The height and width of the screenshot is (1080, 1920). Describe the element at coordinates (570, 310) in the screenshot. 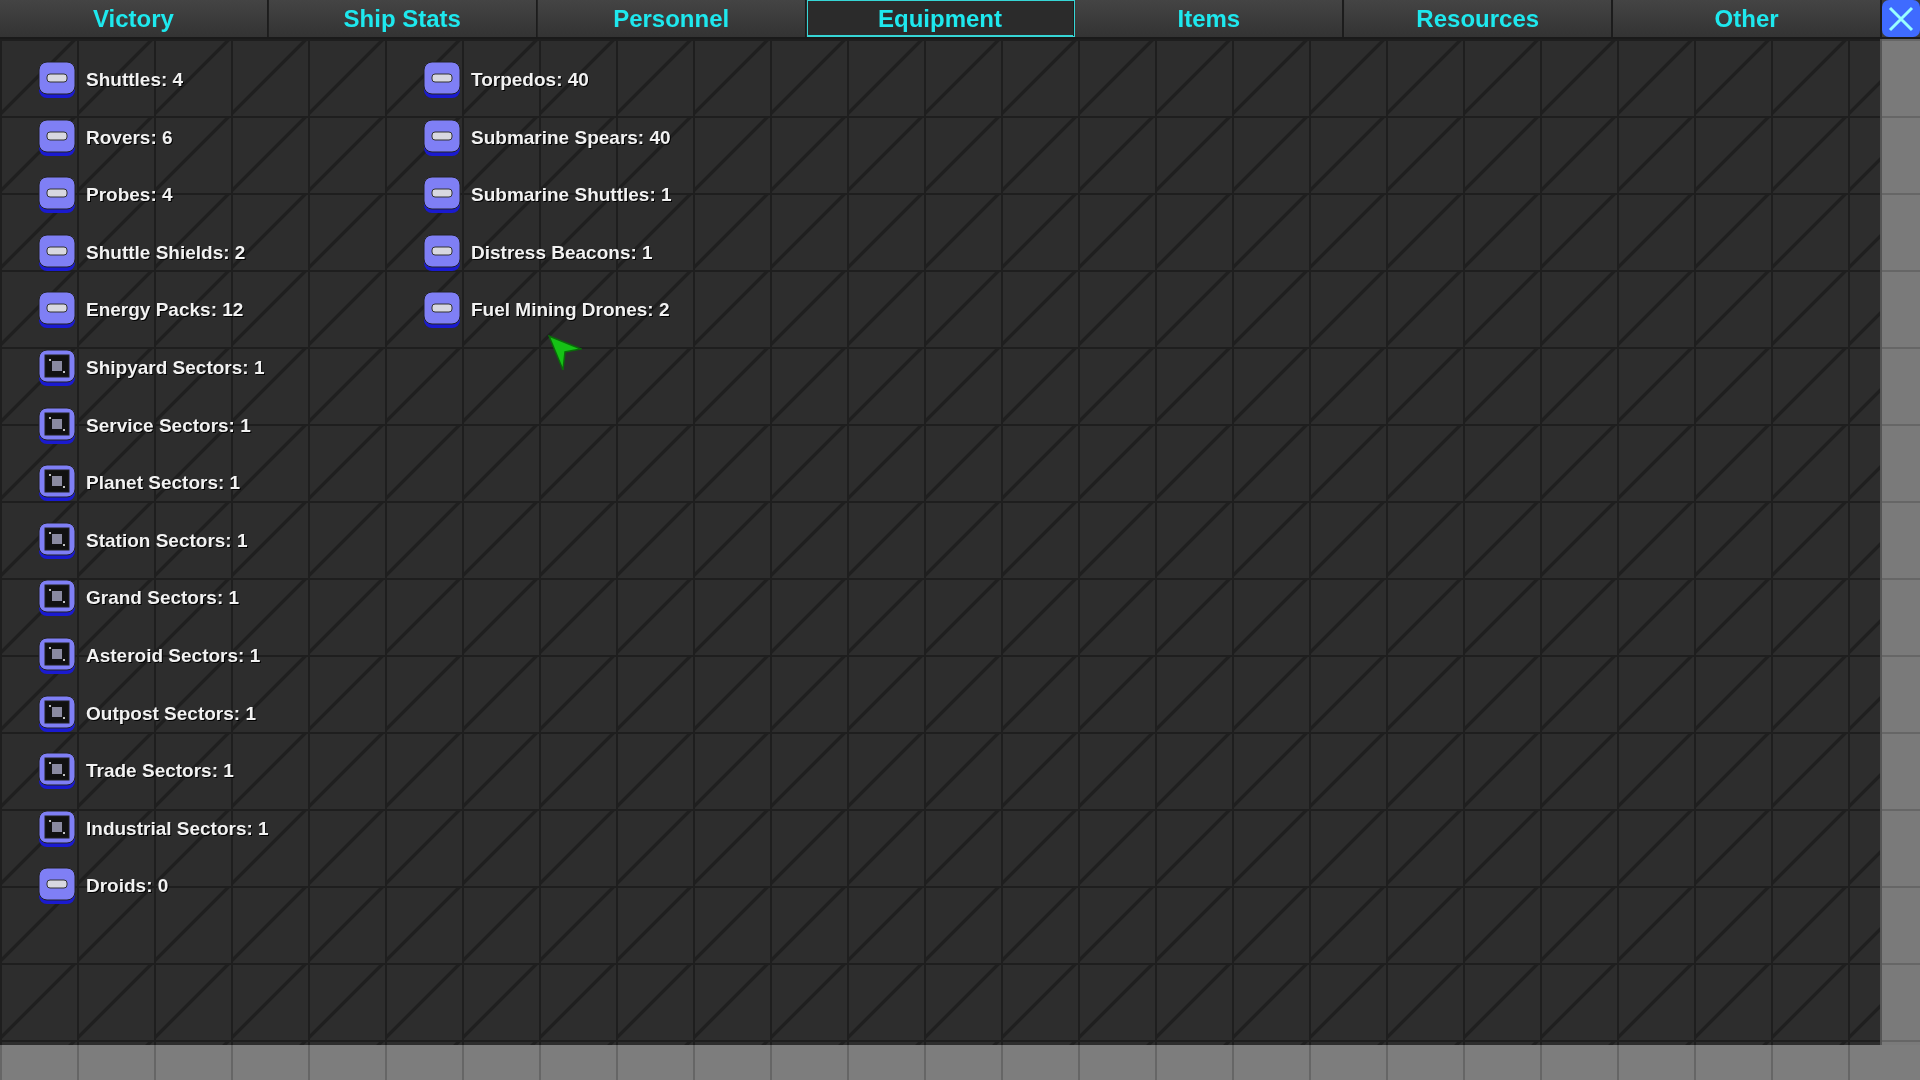

I see `item-label: Fuel Mining Drones: 2` at that location.